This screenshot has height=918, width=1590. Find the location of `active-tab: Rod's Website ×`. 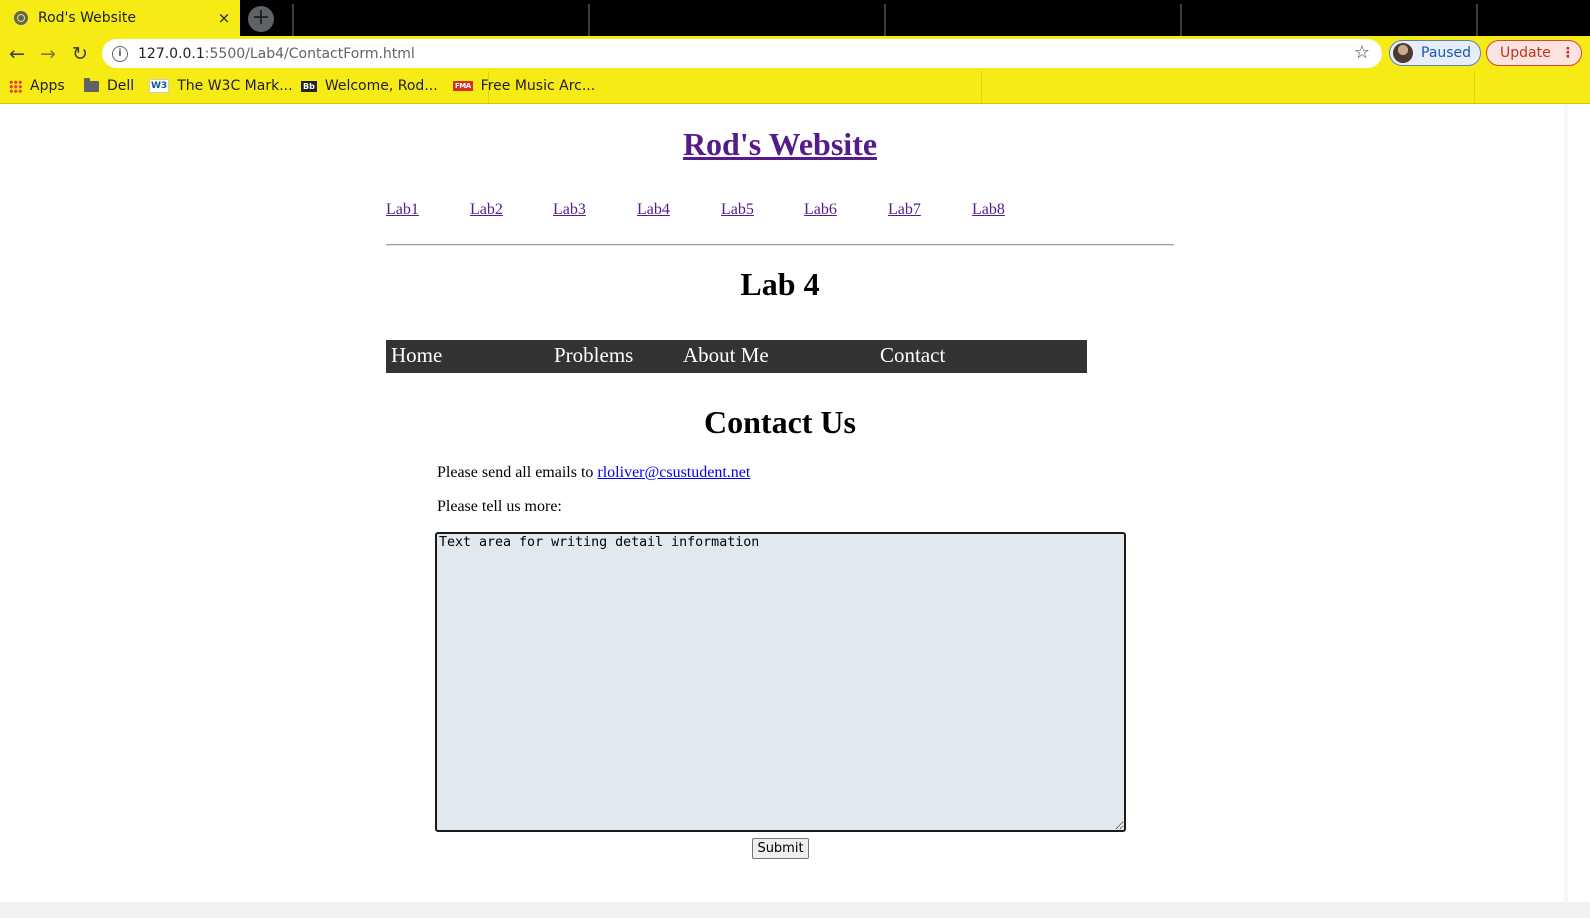

active-tab: Rod's Website × is located at coordinates (120, 18).